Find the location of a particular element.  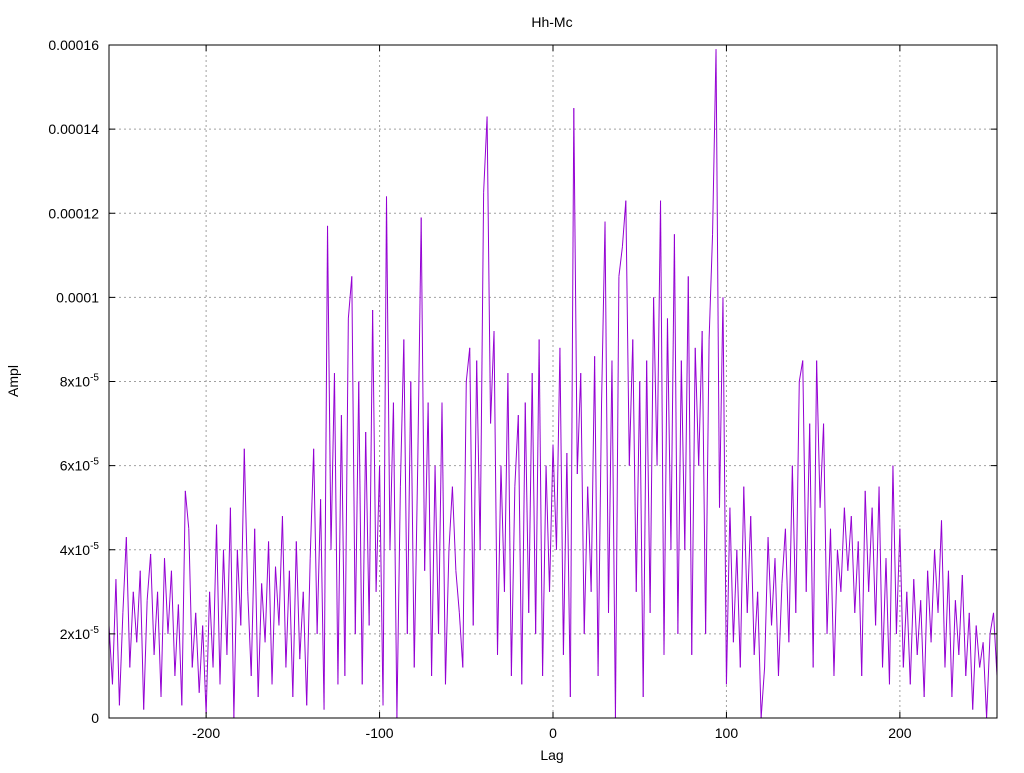

x-tick-label: 100 is located at coordinates (727, 733).